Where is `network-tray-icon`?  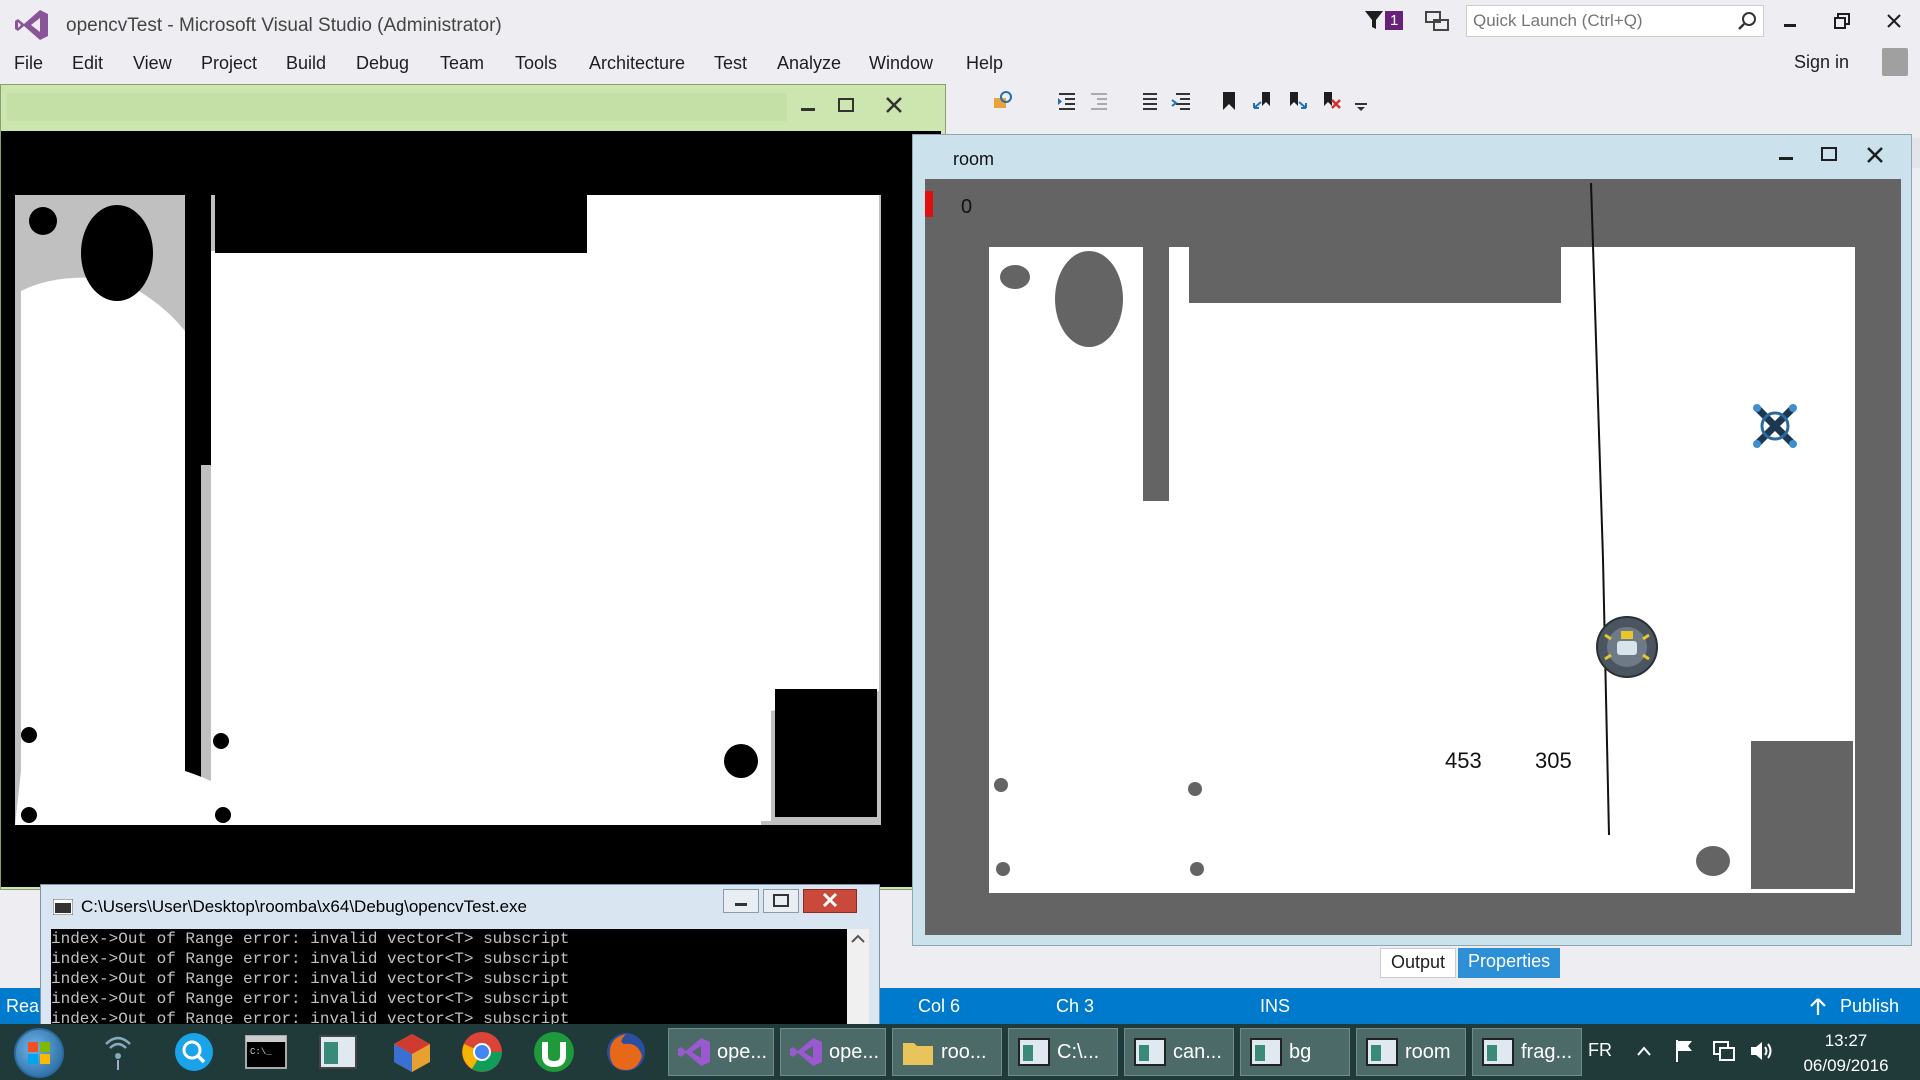 network-tray-icon is located at coordinates (1724, 1051).